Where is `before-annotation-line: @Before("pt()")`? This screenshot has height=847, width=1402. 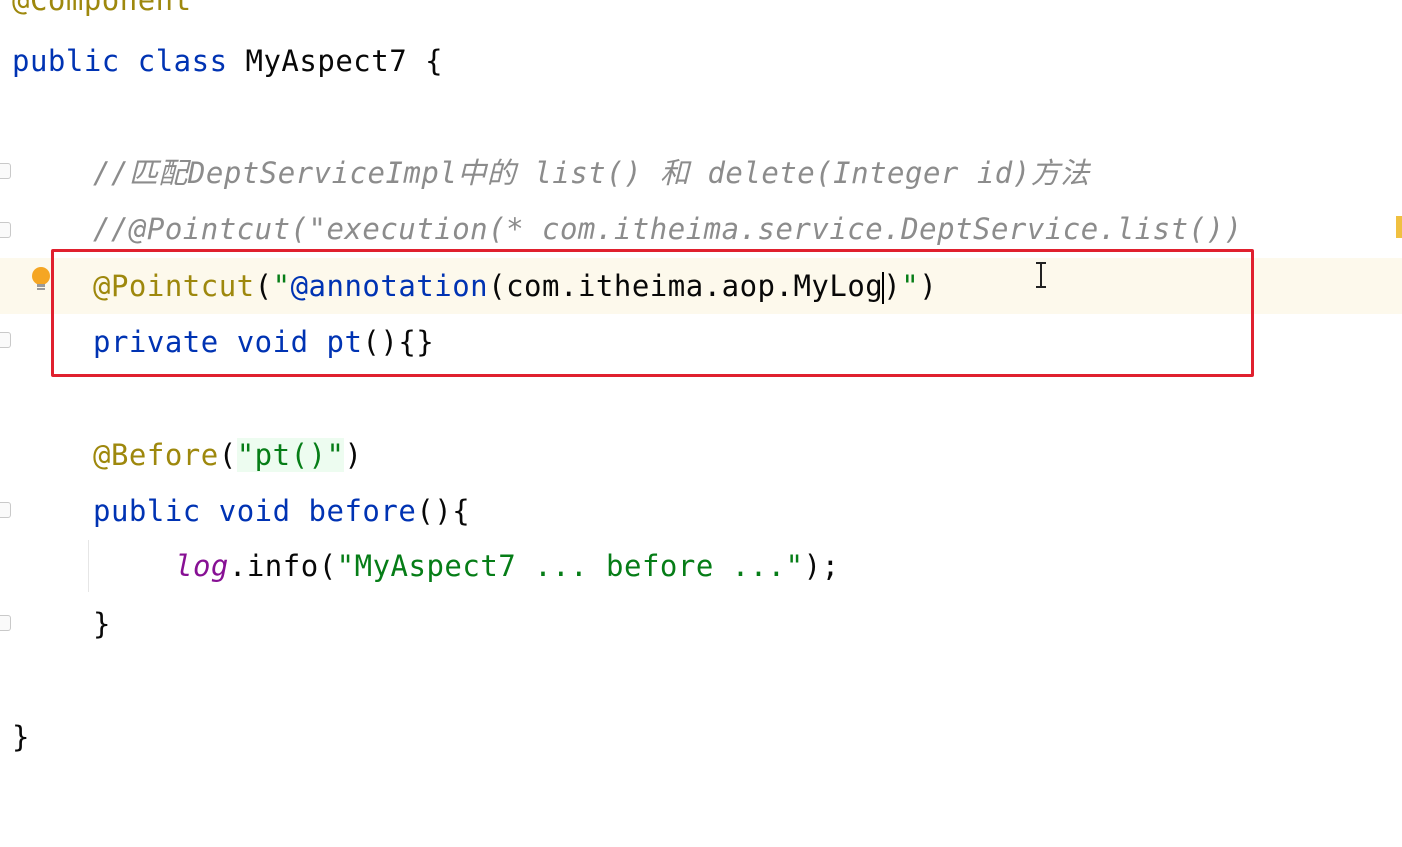 before-annotation-line: @Before("pt()") is located at coordinates (227, 455).